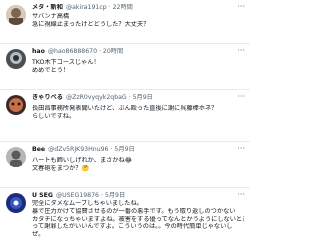 This screenshot has height=245, width=320. I want to click on tweet-header: メタ・新和 @akira191cp · 22時間, so click(134, 8).